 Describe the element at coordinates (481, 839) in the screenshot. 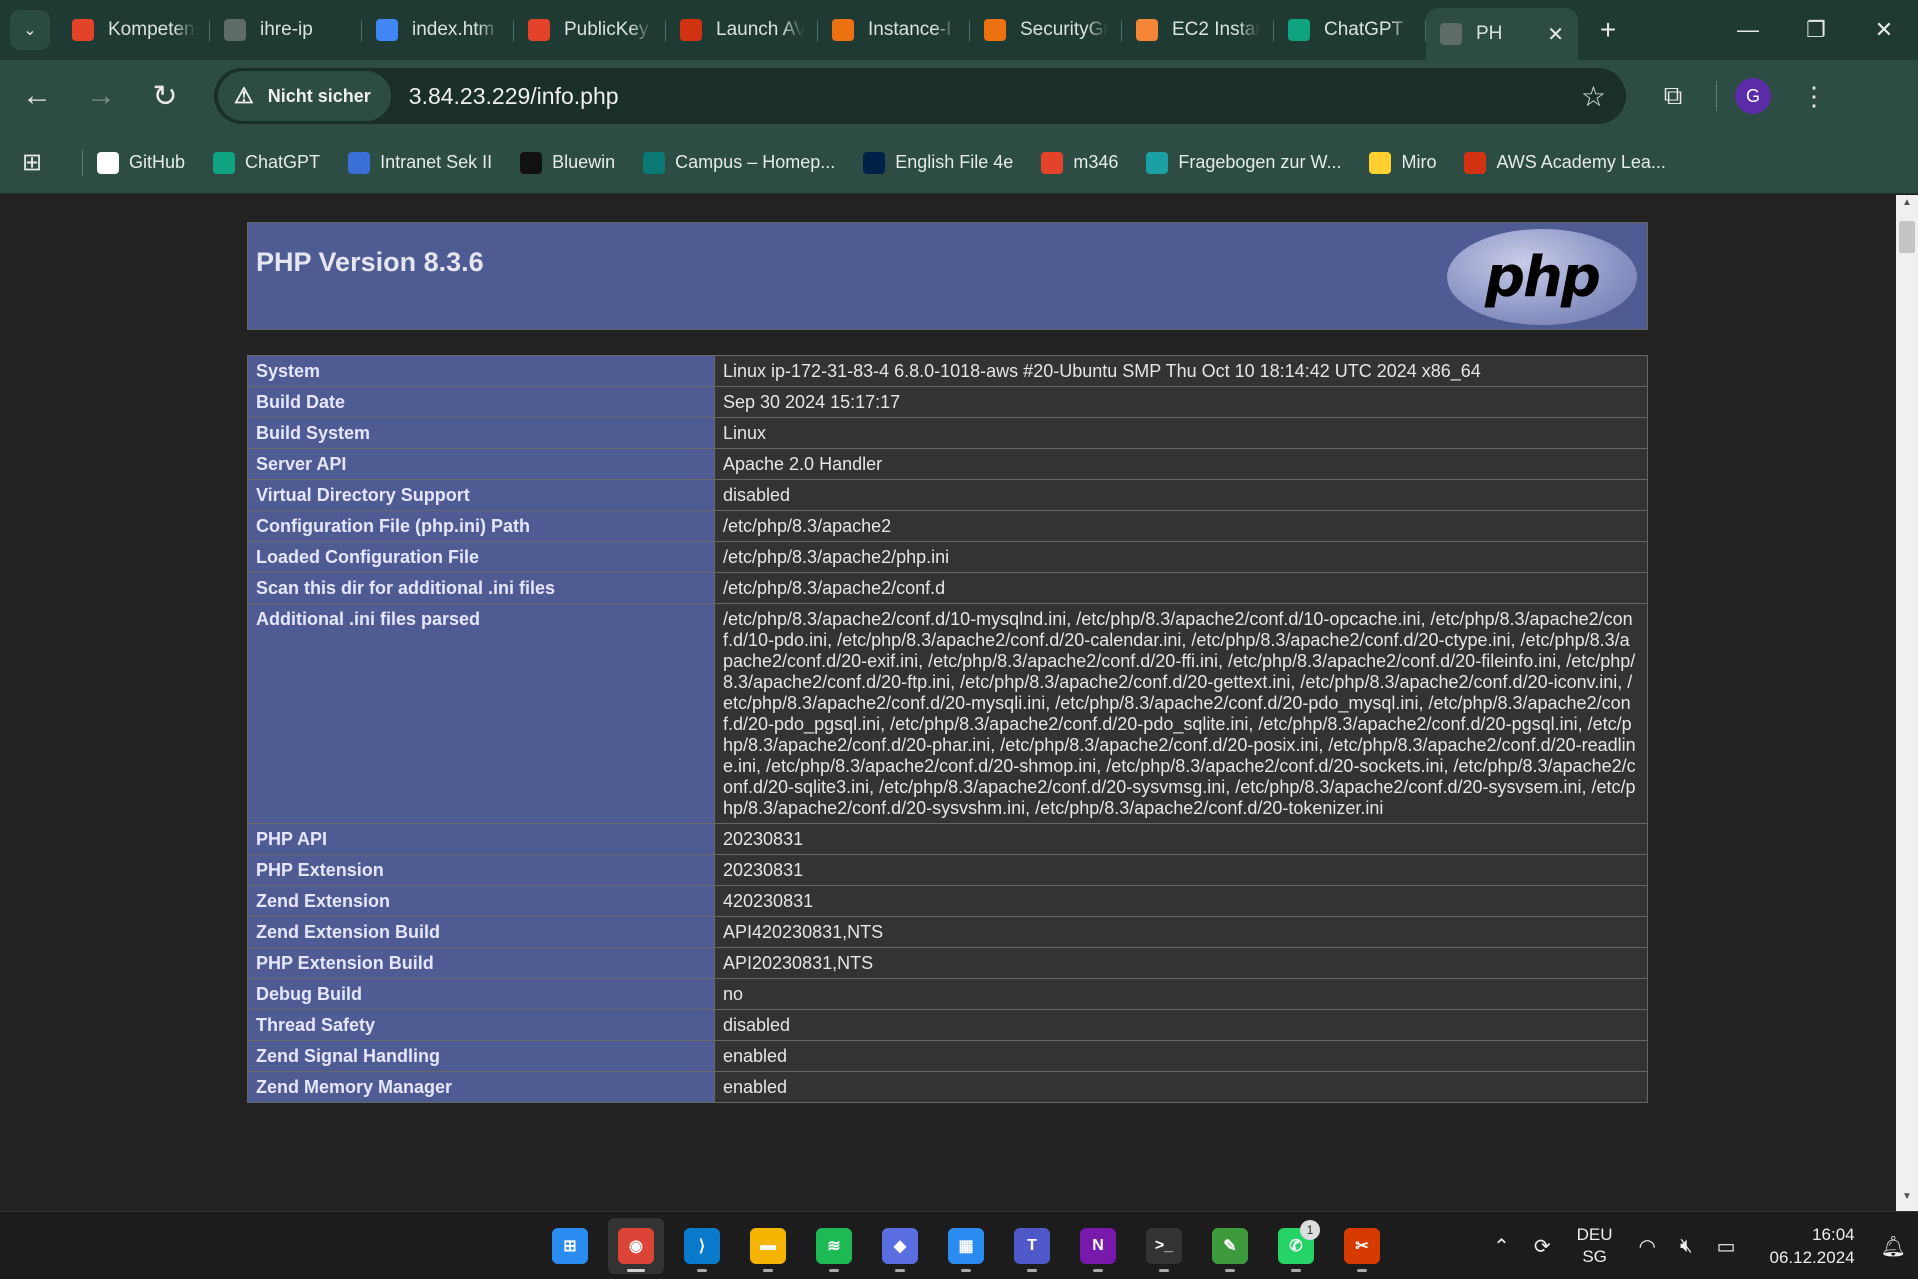

I see `info-key: PHP API` at that location.